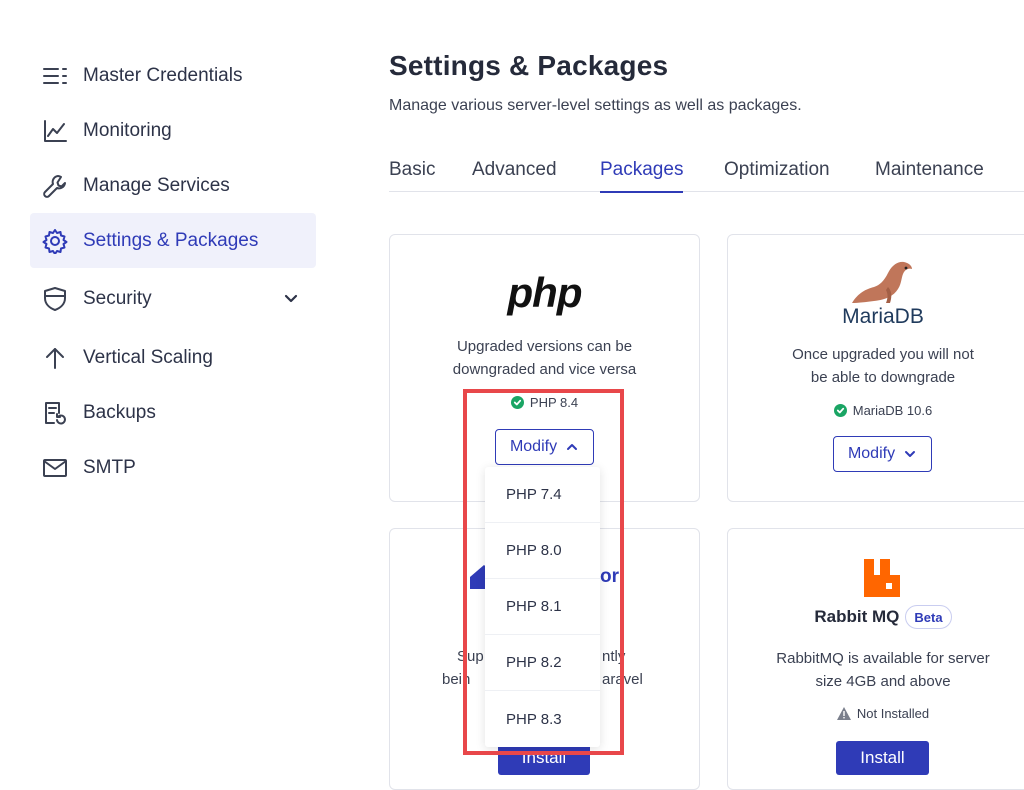  Describe the element at coordinates (529, 65) in the screenshot. I see `page-title: Settings & Packages` at that location.